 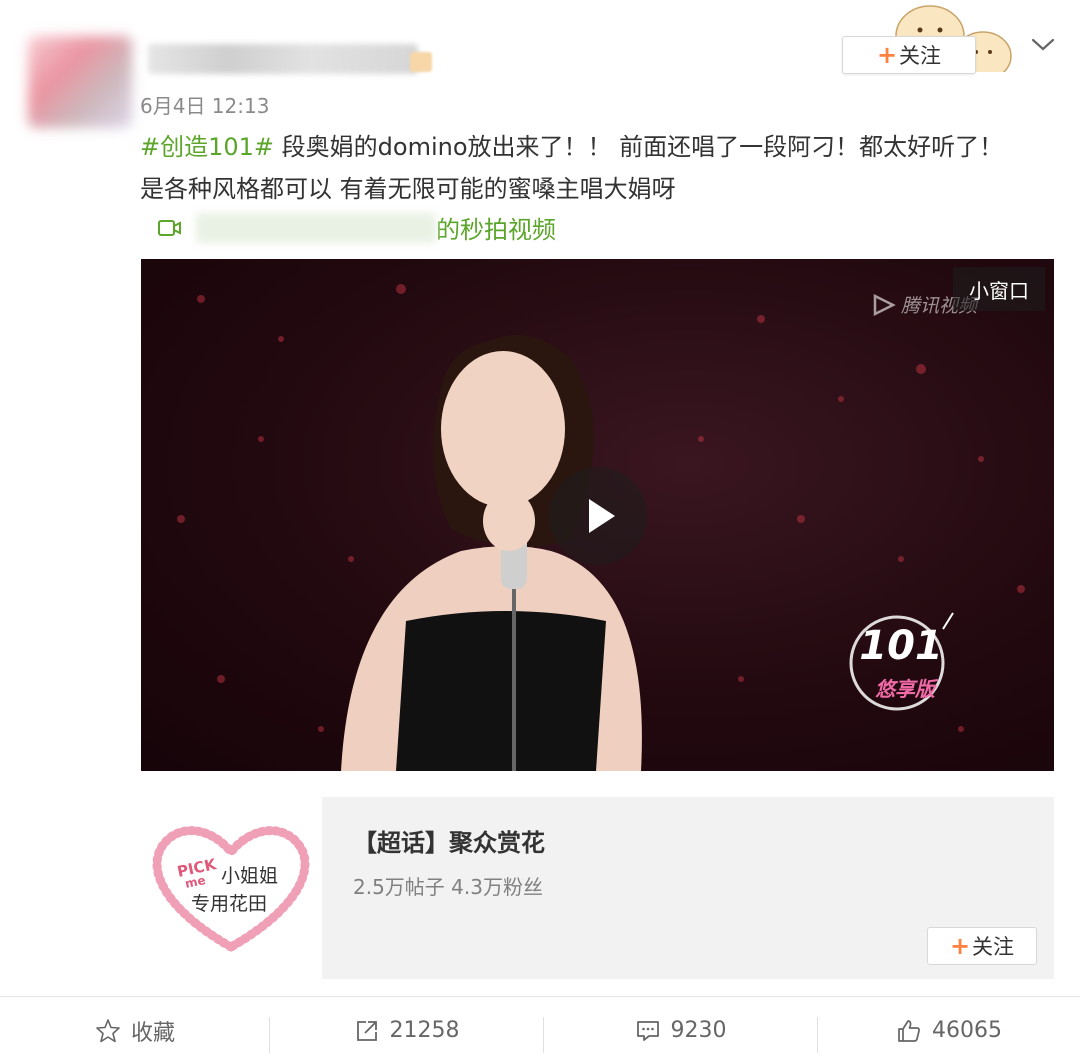 I want to click on topic-follow-label: 关注, so click(x=993, y=947).